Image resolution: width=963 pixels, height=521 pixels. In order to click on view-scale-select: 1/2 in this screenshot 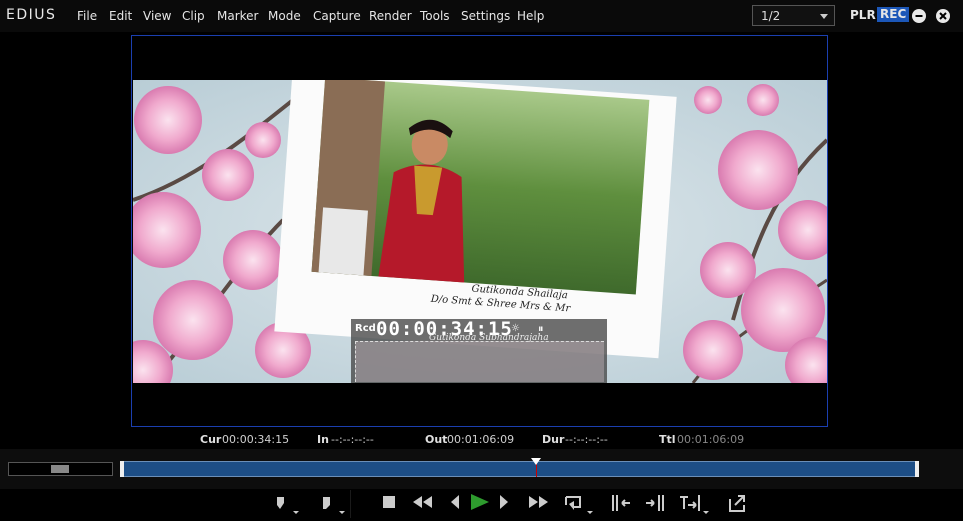, I will do `click(793, 15)`.